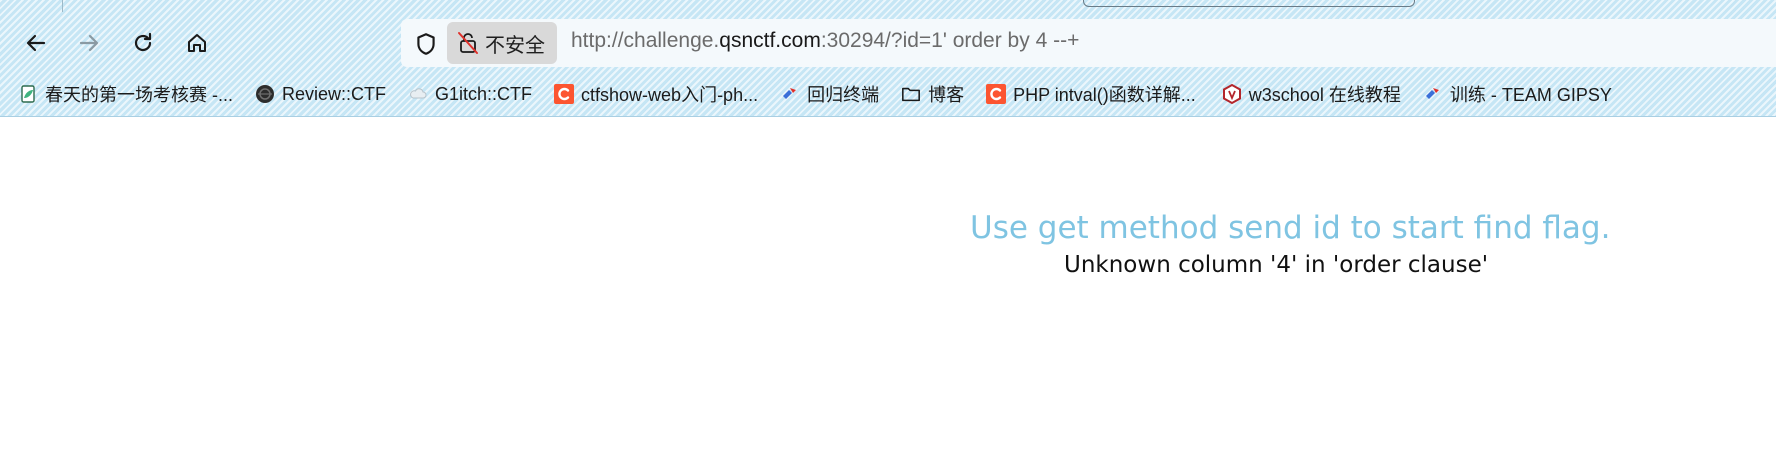 This screenshot has width=1776, height=465. I want to click on browser-tab, so click(1249, 3).